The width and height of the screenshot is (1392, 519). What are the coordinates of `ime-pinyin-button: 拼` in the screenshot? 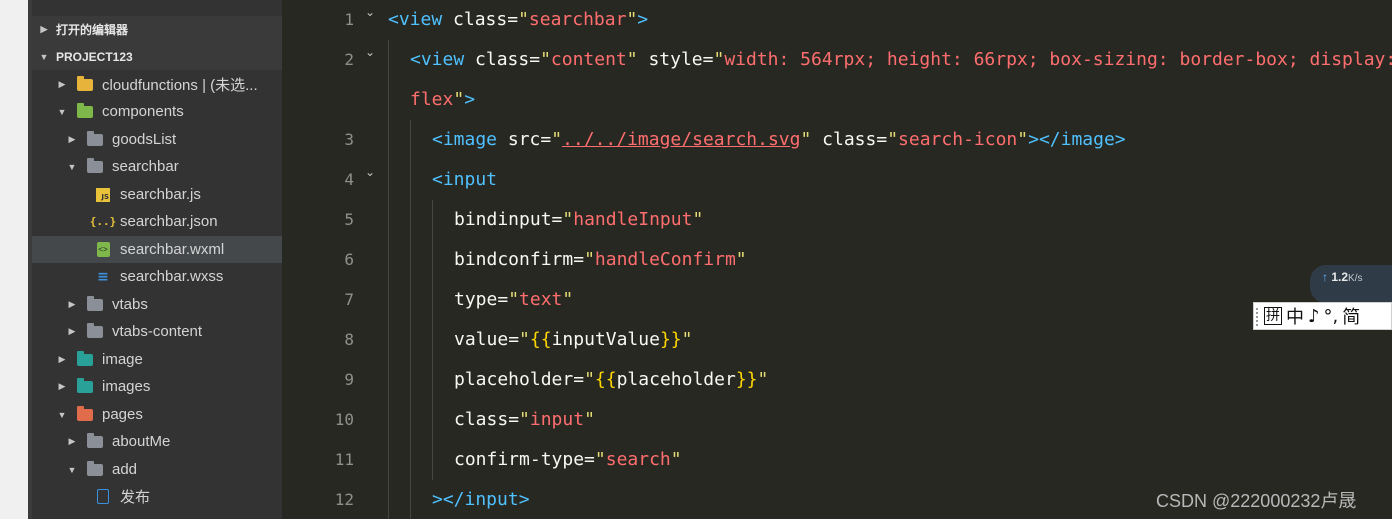 It's located at (1273, 316).